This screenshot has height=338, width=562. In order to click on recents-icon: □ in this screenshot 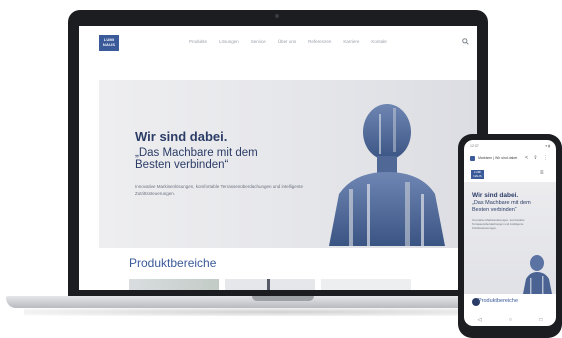, I will do `click(540, 320)`.